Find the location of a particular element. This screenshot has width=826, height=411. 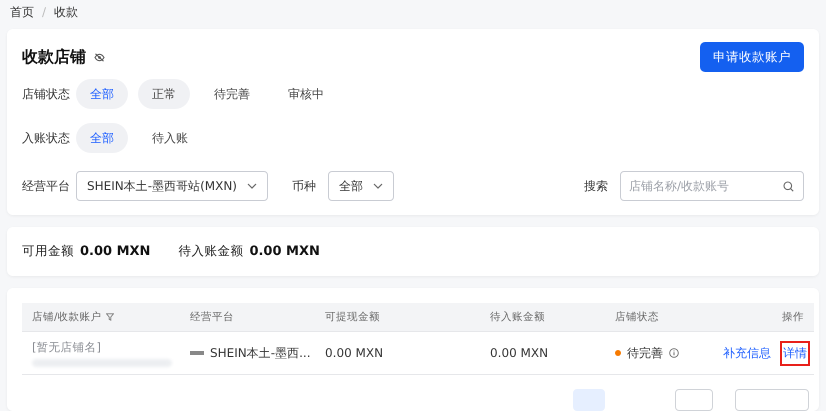

filter-chip: 审核中 is located at coordinates (306, 94).